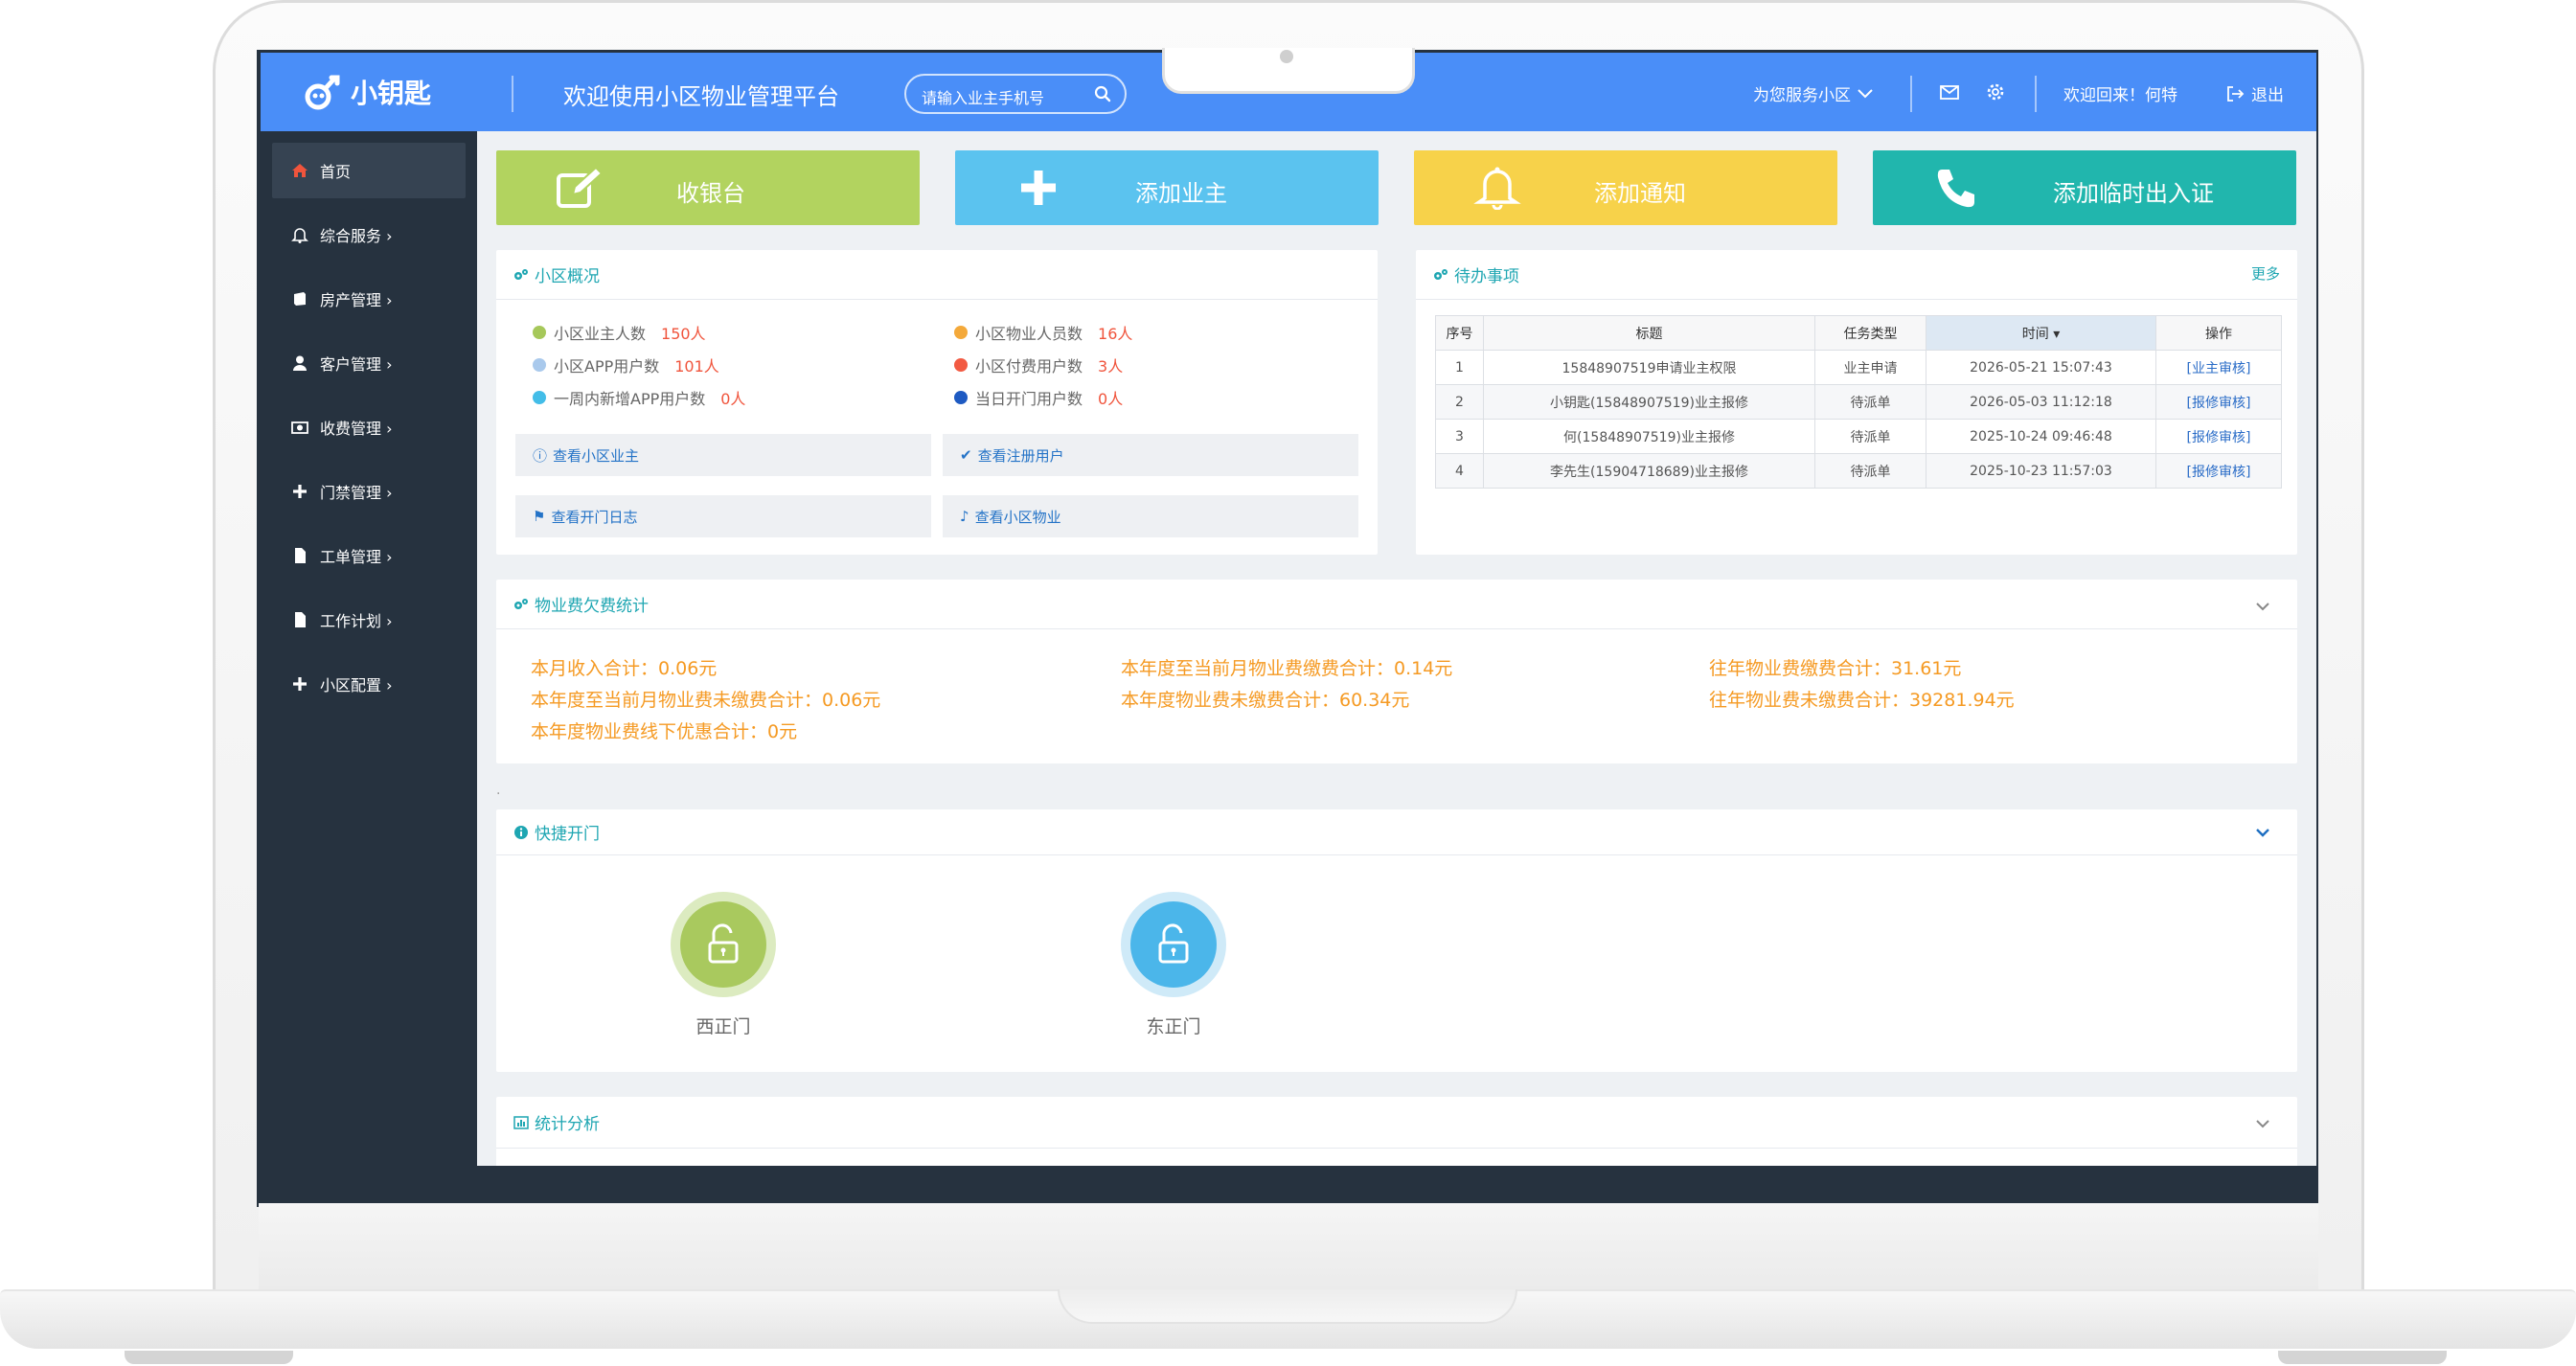 This screenshot has width=2576, height=1366. What do you see at coordinates (619, 332) in the screenshot?
I see `stat-owners: 小区业主人数 150人` at bounding box center [619, 332].